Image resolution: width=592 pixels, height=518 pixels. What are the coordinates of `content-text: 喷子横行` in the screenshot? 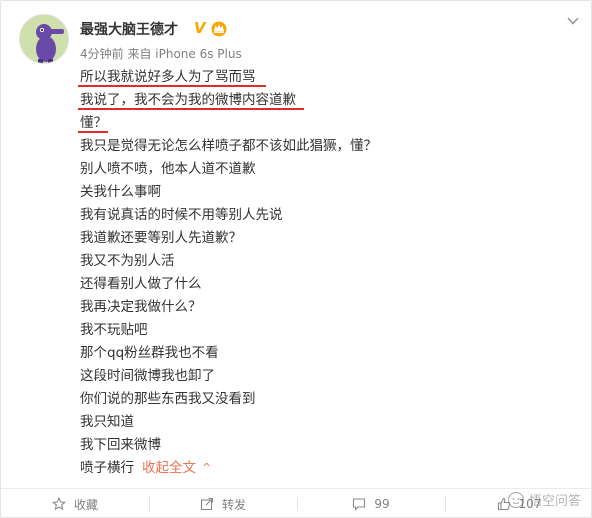 It's located at (107, 468).